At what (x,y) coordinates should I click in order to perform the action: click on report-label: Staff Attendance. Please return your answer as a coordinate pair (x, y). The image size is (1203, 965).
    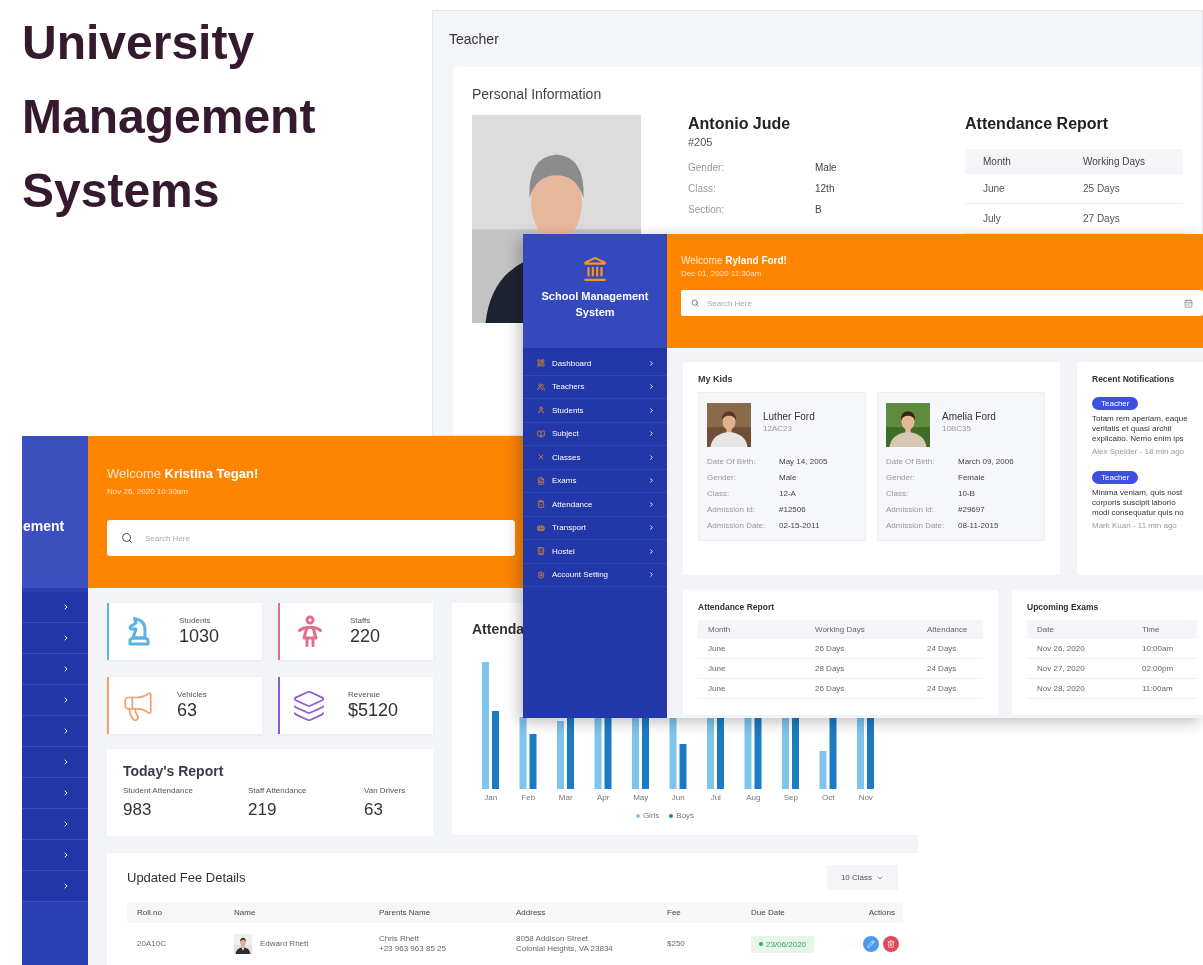
    Looking at the image, I should click on (278, 790).